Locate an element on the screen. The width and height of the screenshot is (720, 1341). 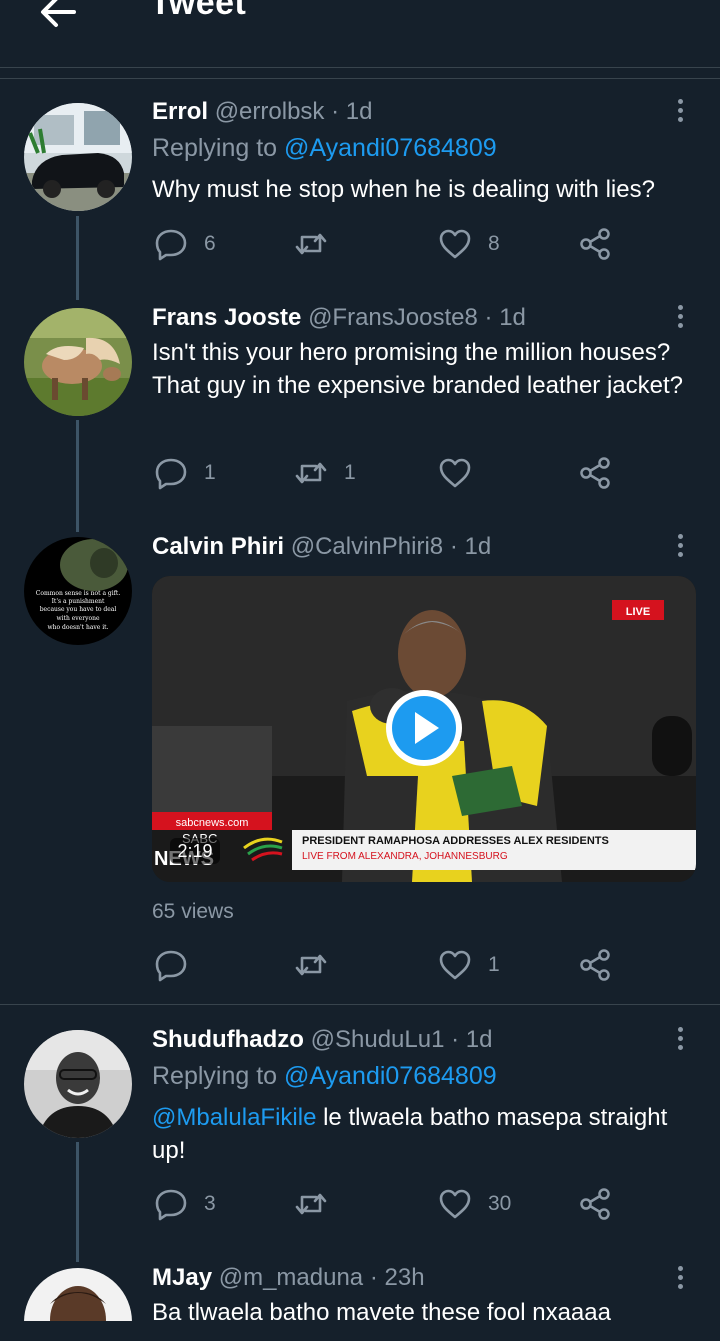
like-button: 1 is located at coordinates (469, 965).